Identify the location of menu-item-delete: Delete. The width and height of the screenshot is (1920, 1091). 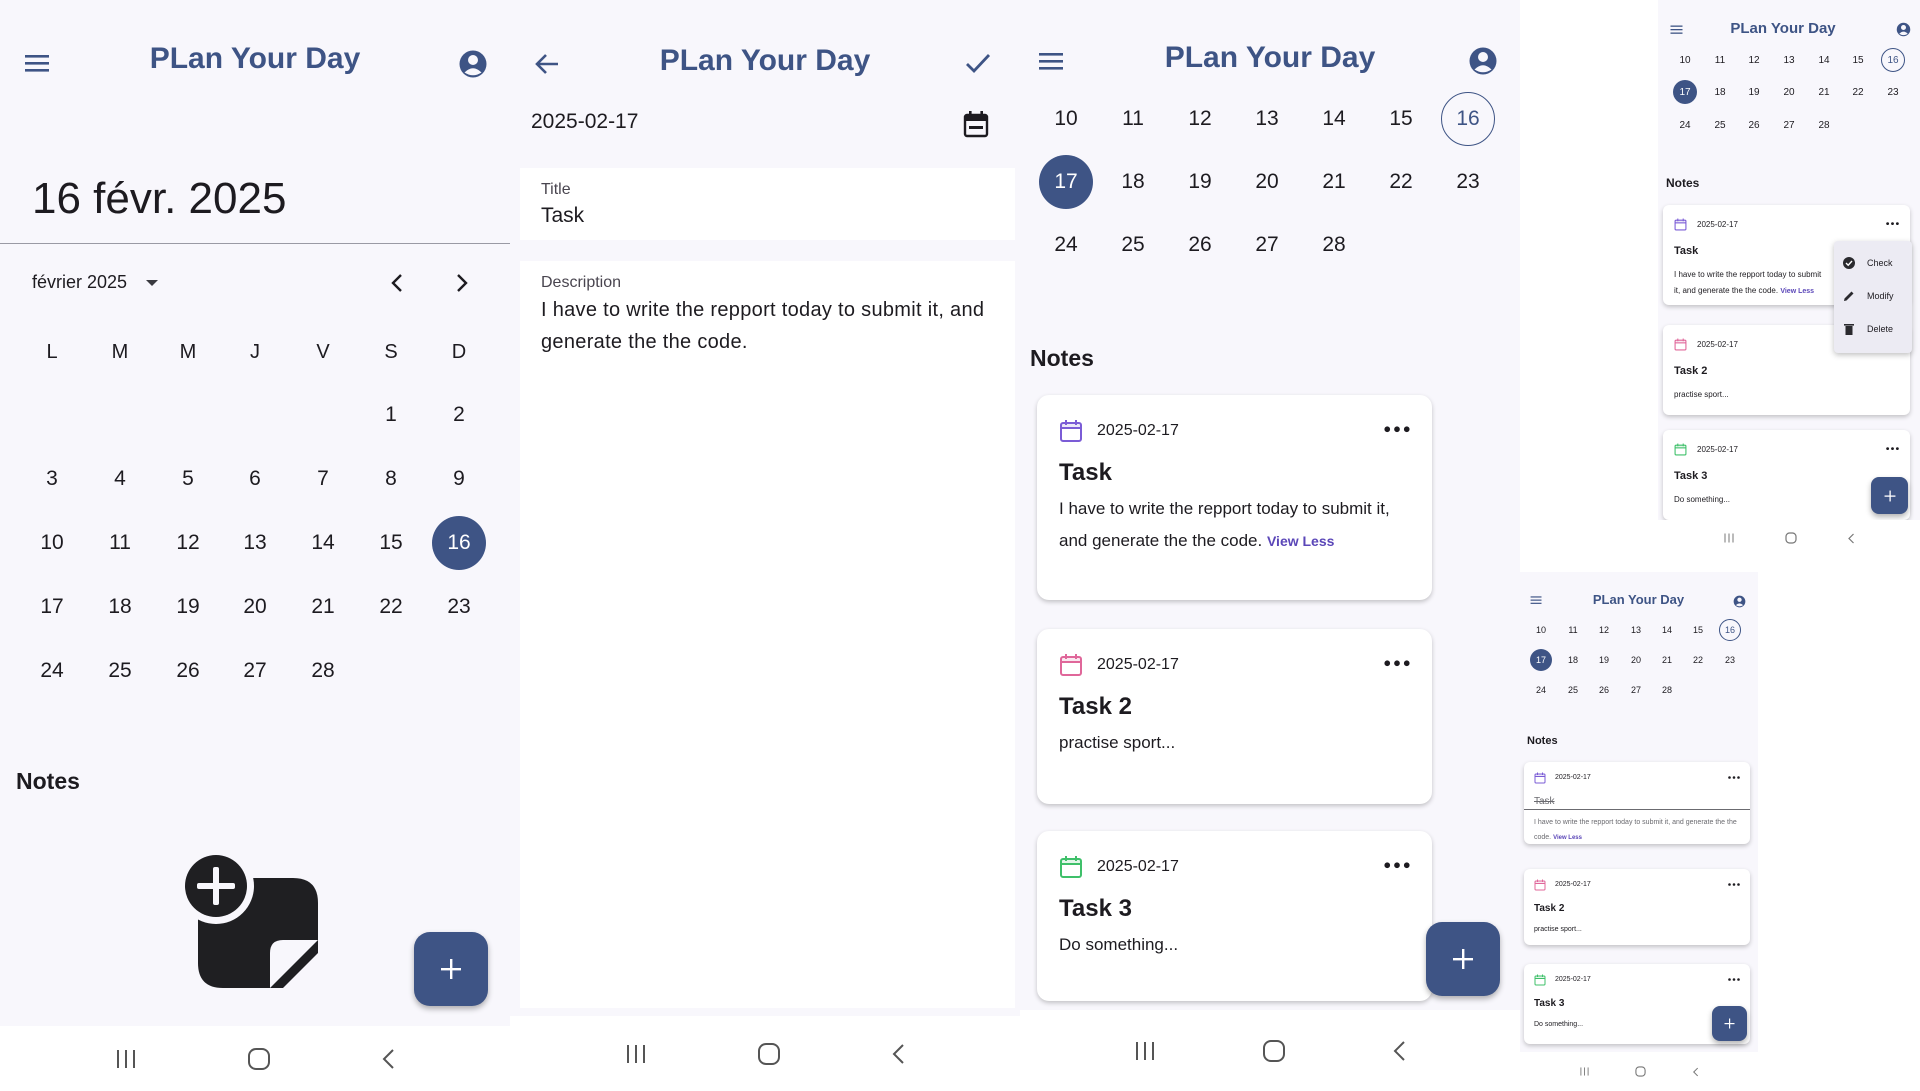
(1873, 329).